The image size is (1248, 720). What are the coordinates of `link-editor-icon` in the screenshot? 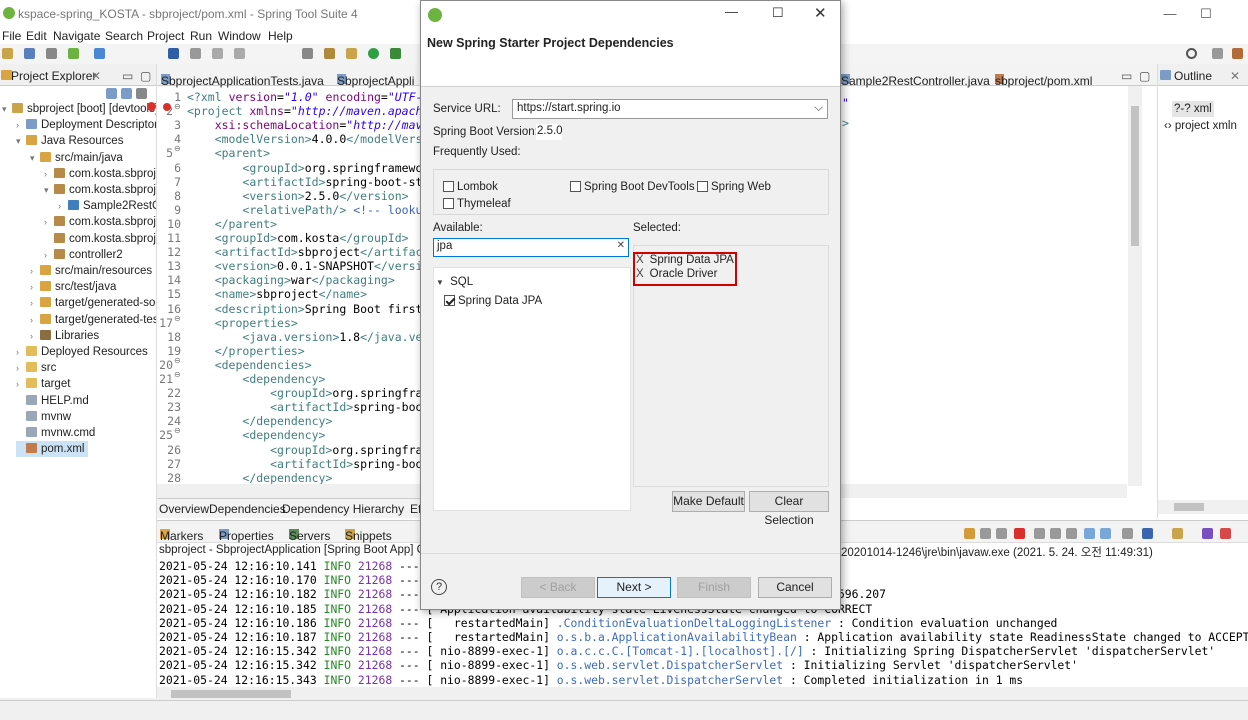 It's located at (126, 93).